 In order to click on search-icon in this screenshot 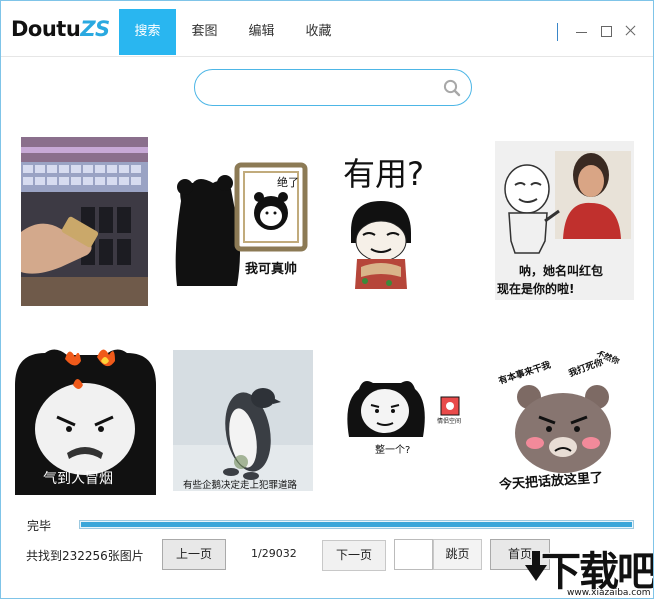, I will do `click(452, 88)`.